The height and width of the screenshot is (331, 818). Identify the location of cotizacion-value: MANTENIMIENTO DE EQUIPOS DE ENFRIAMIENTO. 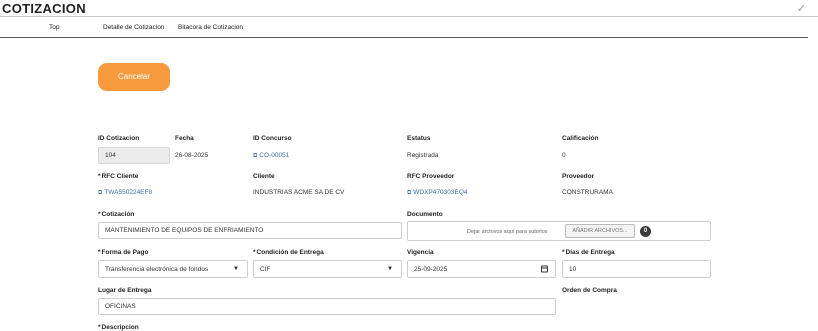
(184, 230).